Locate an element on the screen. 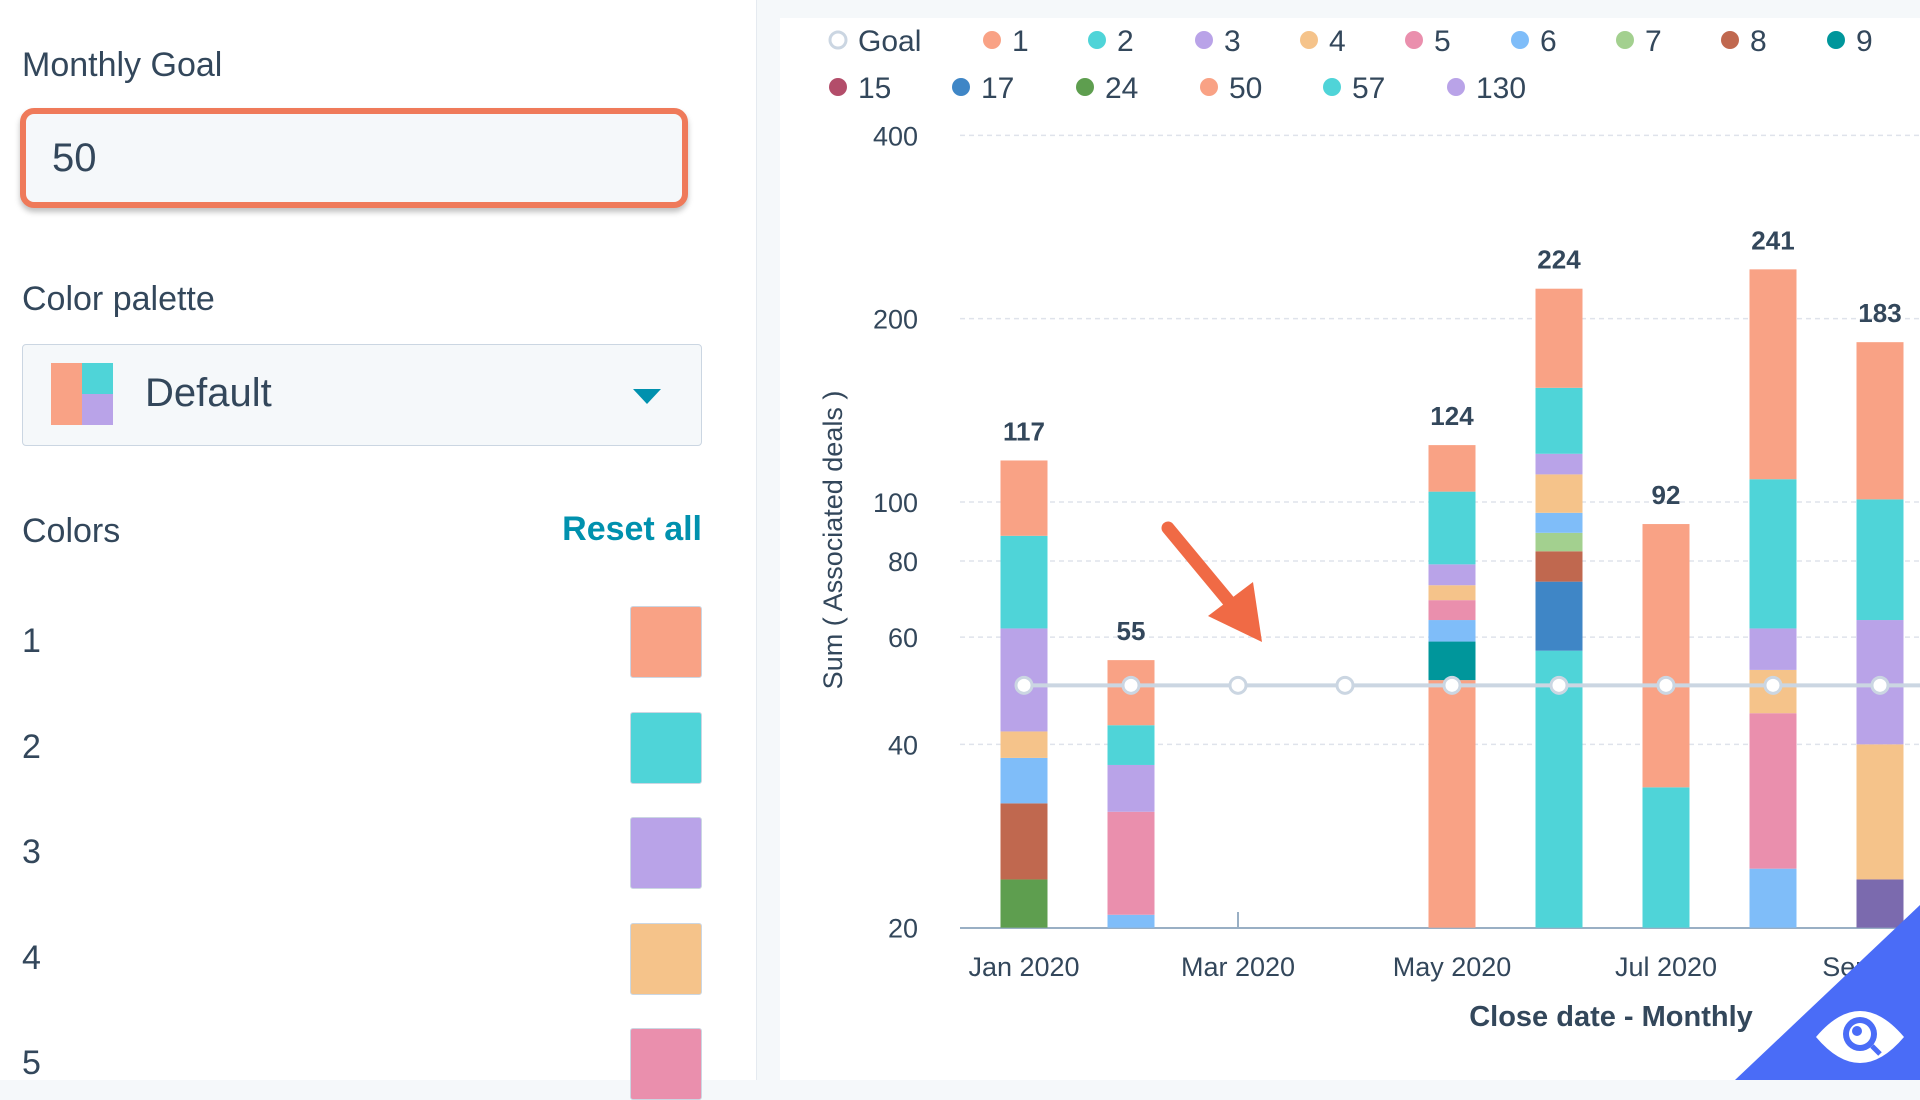  x-axis-title: Close date - Monthly is located at coordinates (1611, 1017).